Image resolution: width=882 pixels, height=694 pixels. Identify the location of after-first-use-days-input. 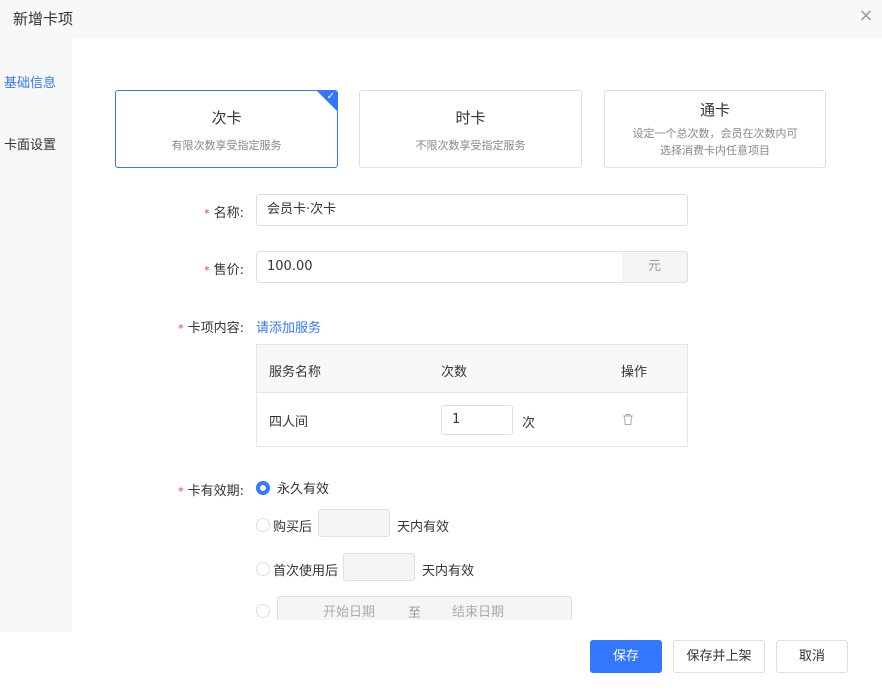
(379, 567).